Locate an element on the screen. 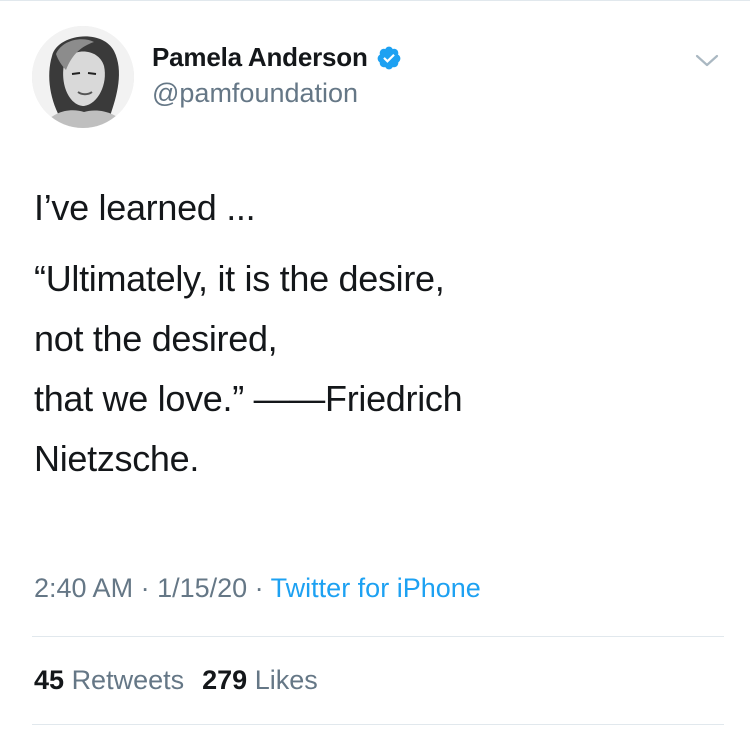 The image size is (750, 750). retweets-stat: 45 Retweets is located at coordinates (109, 680).